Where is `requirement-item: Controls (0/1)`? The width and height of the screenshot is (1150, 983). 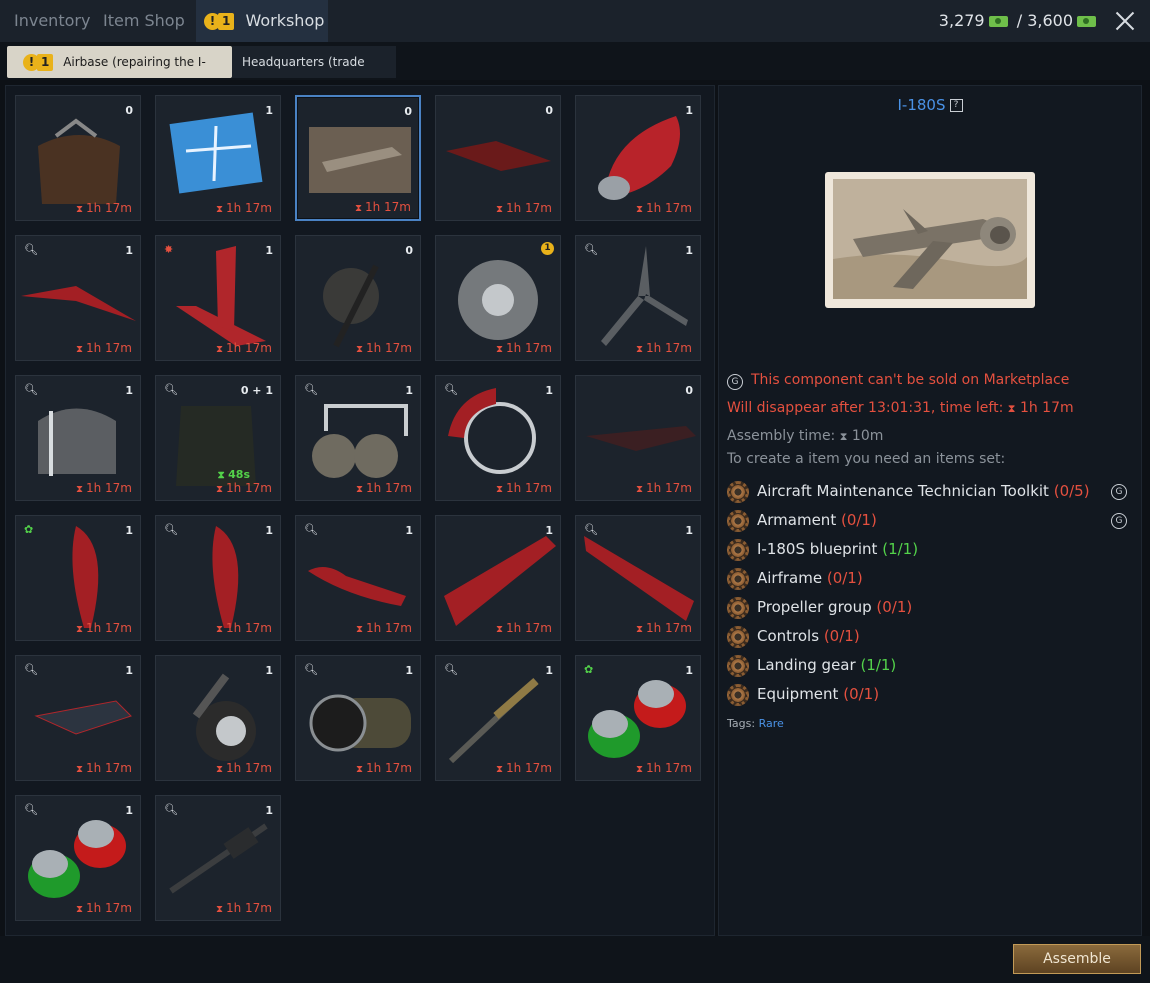
requirement-item: Controls (0/1) is located at coordinates (793, 636).